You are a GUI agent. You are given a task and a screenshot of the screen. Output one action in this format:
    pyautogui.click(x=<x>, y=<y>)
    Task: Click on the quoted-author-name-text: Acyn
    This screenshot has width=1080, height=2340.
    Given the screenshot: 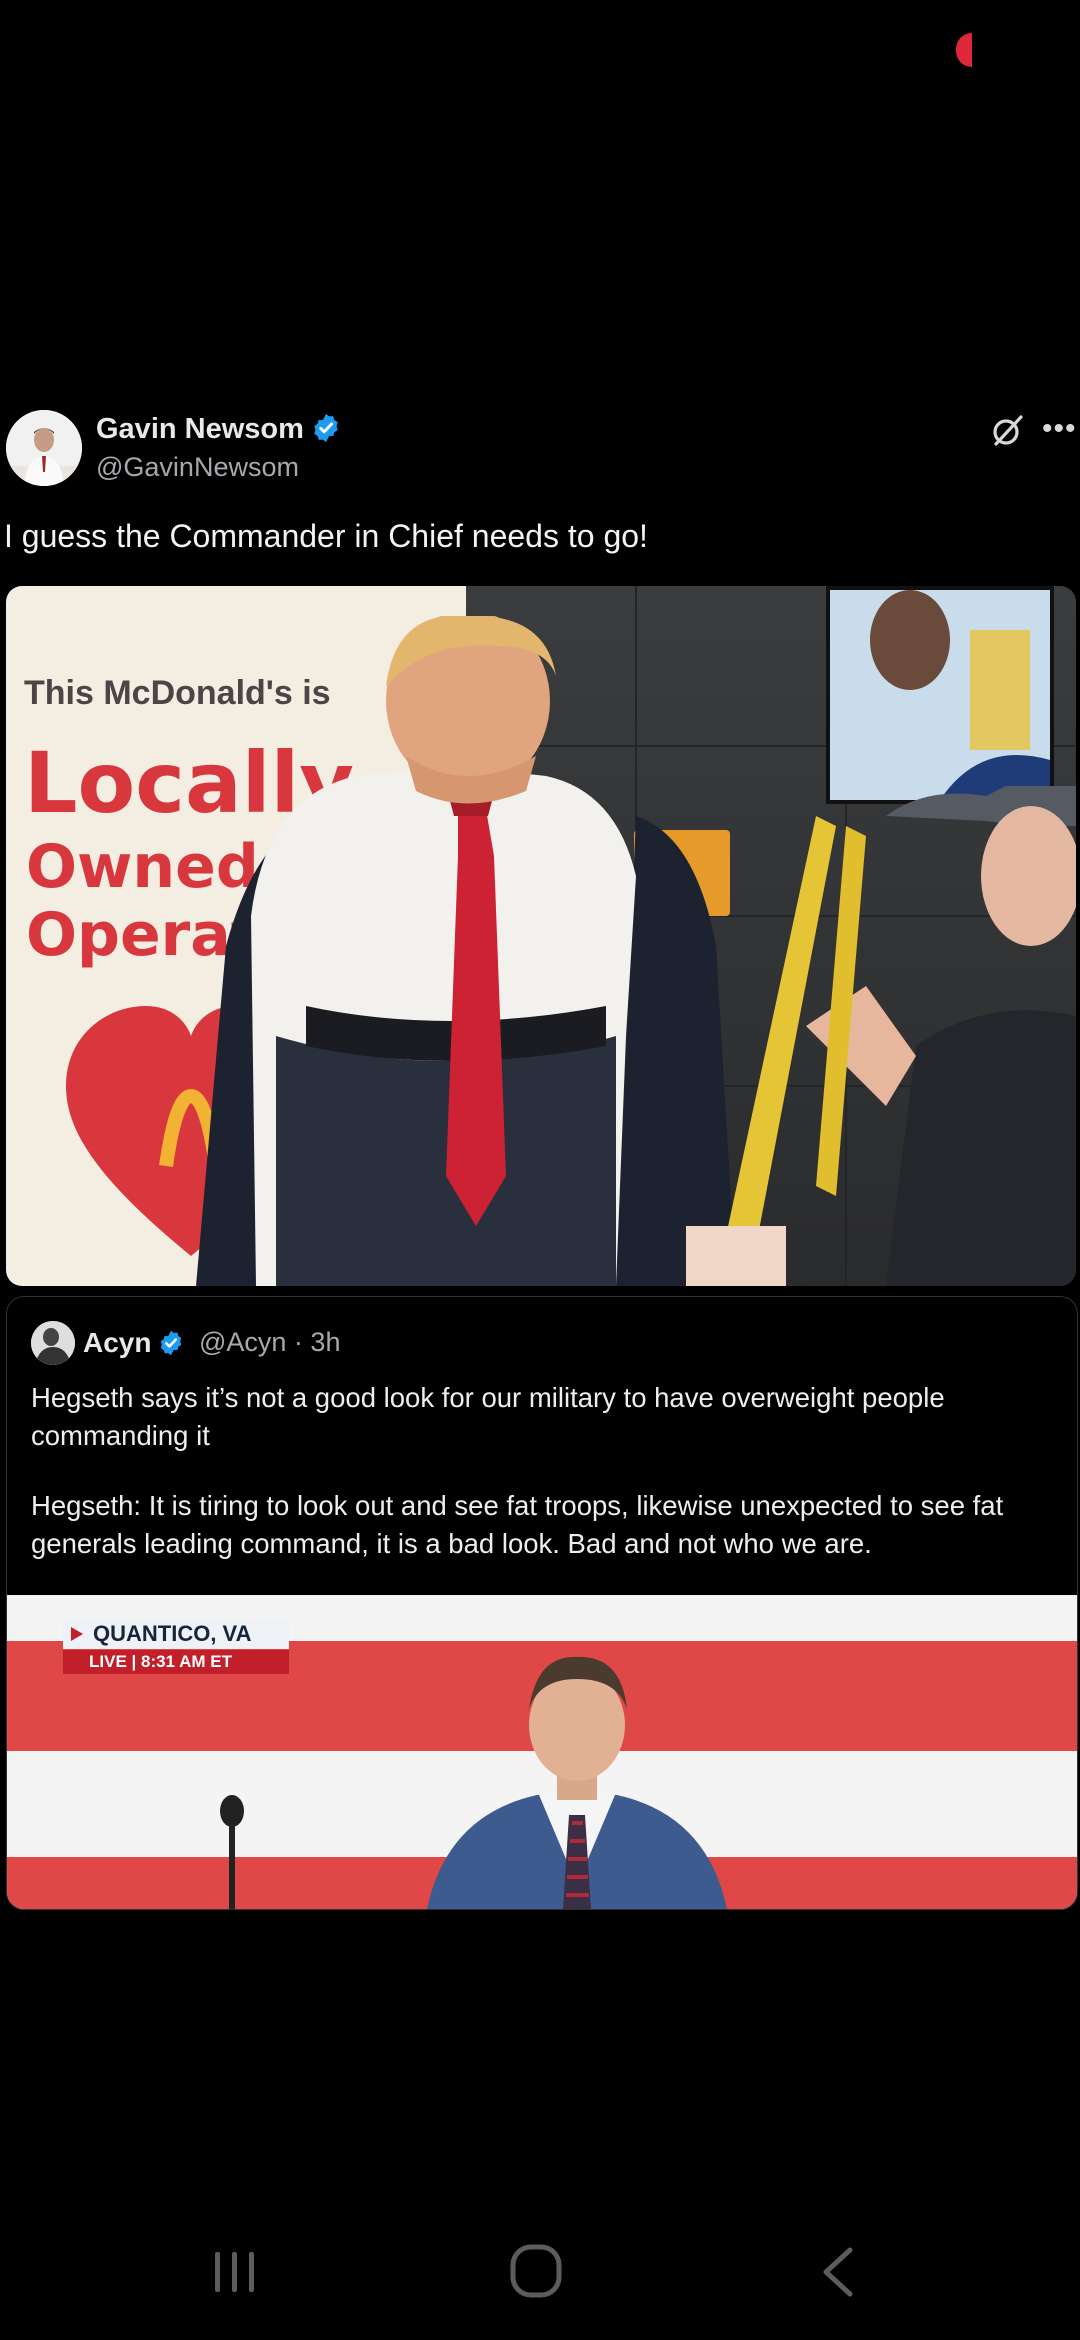 What is the action you would take?
    pyautogui.click(x=117, y=1342)
    